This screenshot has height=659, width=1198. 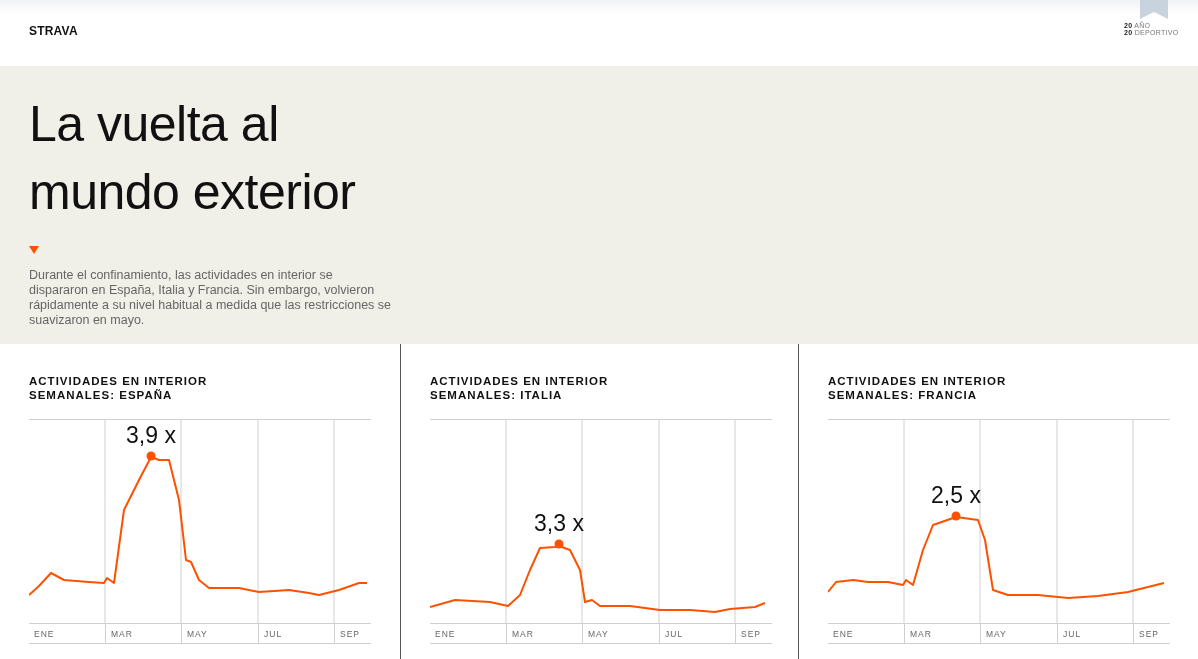 I want to click on page-title: La vuelta al mundo exterior, so click(x=193, y=158).